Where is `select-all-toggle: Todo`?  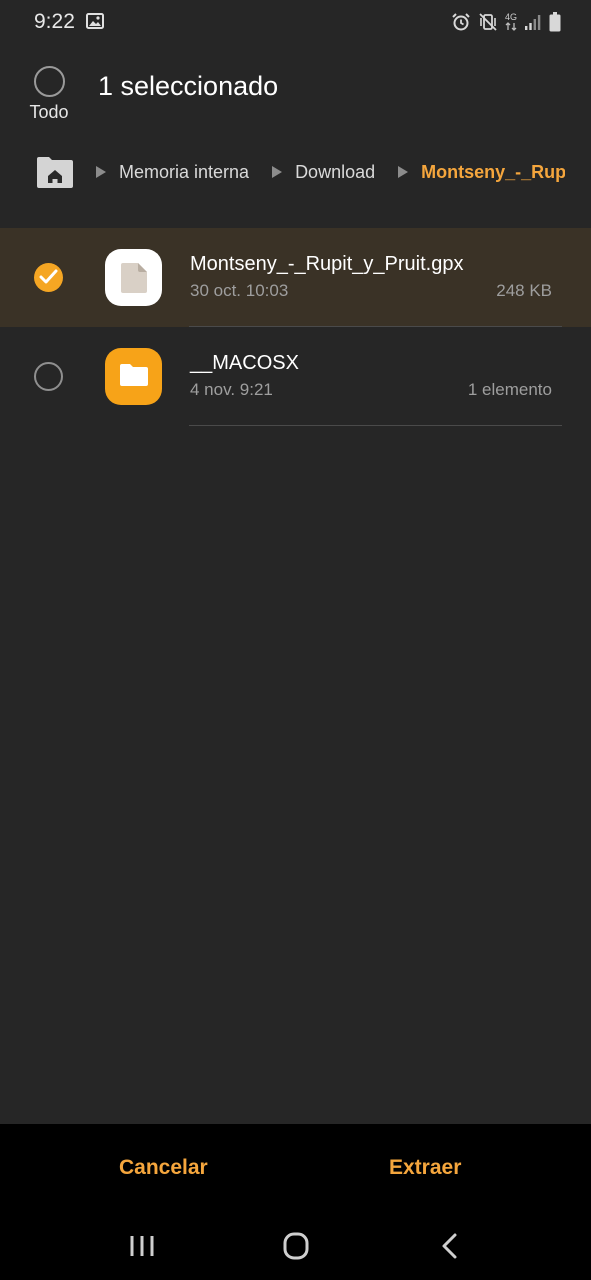
select-all-toggle: Todo is located at coordinates (49, 94).